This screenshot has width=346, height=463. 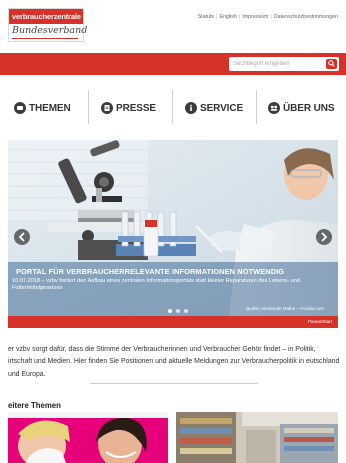 What do you see at coordinates (206, 17) in the screenshot?
I see `meta-link-statuts: Statuts` at bounding box center [206, 17].